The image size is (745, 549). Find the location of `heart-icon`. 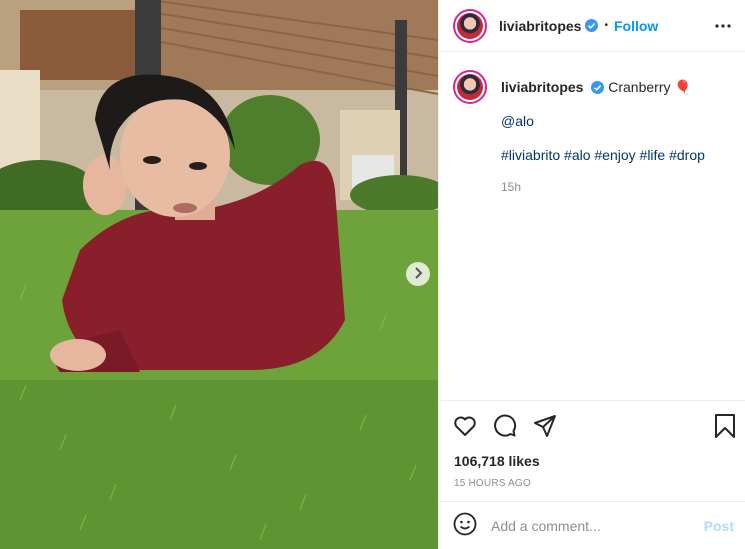

heart-icon is located at coordinates (465, 426).